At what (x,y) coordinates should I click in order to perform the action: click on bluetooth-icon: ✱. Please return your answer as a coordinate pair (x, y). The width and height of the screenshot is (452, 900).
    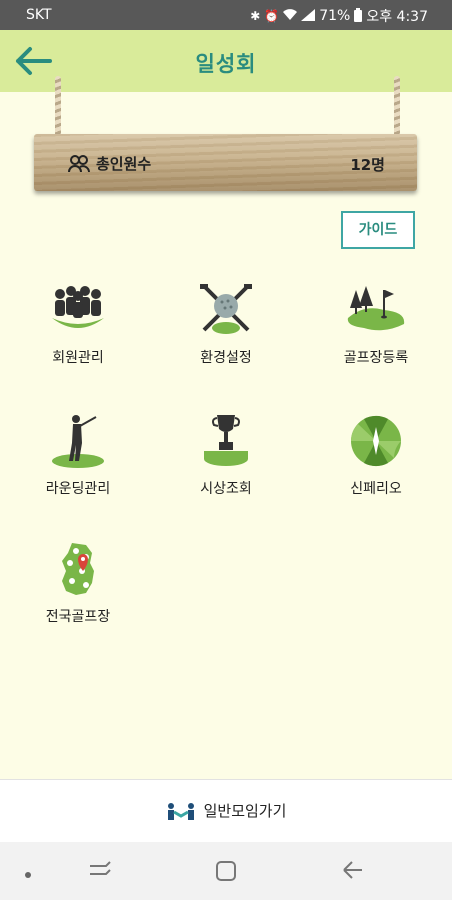
    Looking at the image, I should click on (255, 16).